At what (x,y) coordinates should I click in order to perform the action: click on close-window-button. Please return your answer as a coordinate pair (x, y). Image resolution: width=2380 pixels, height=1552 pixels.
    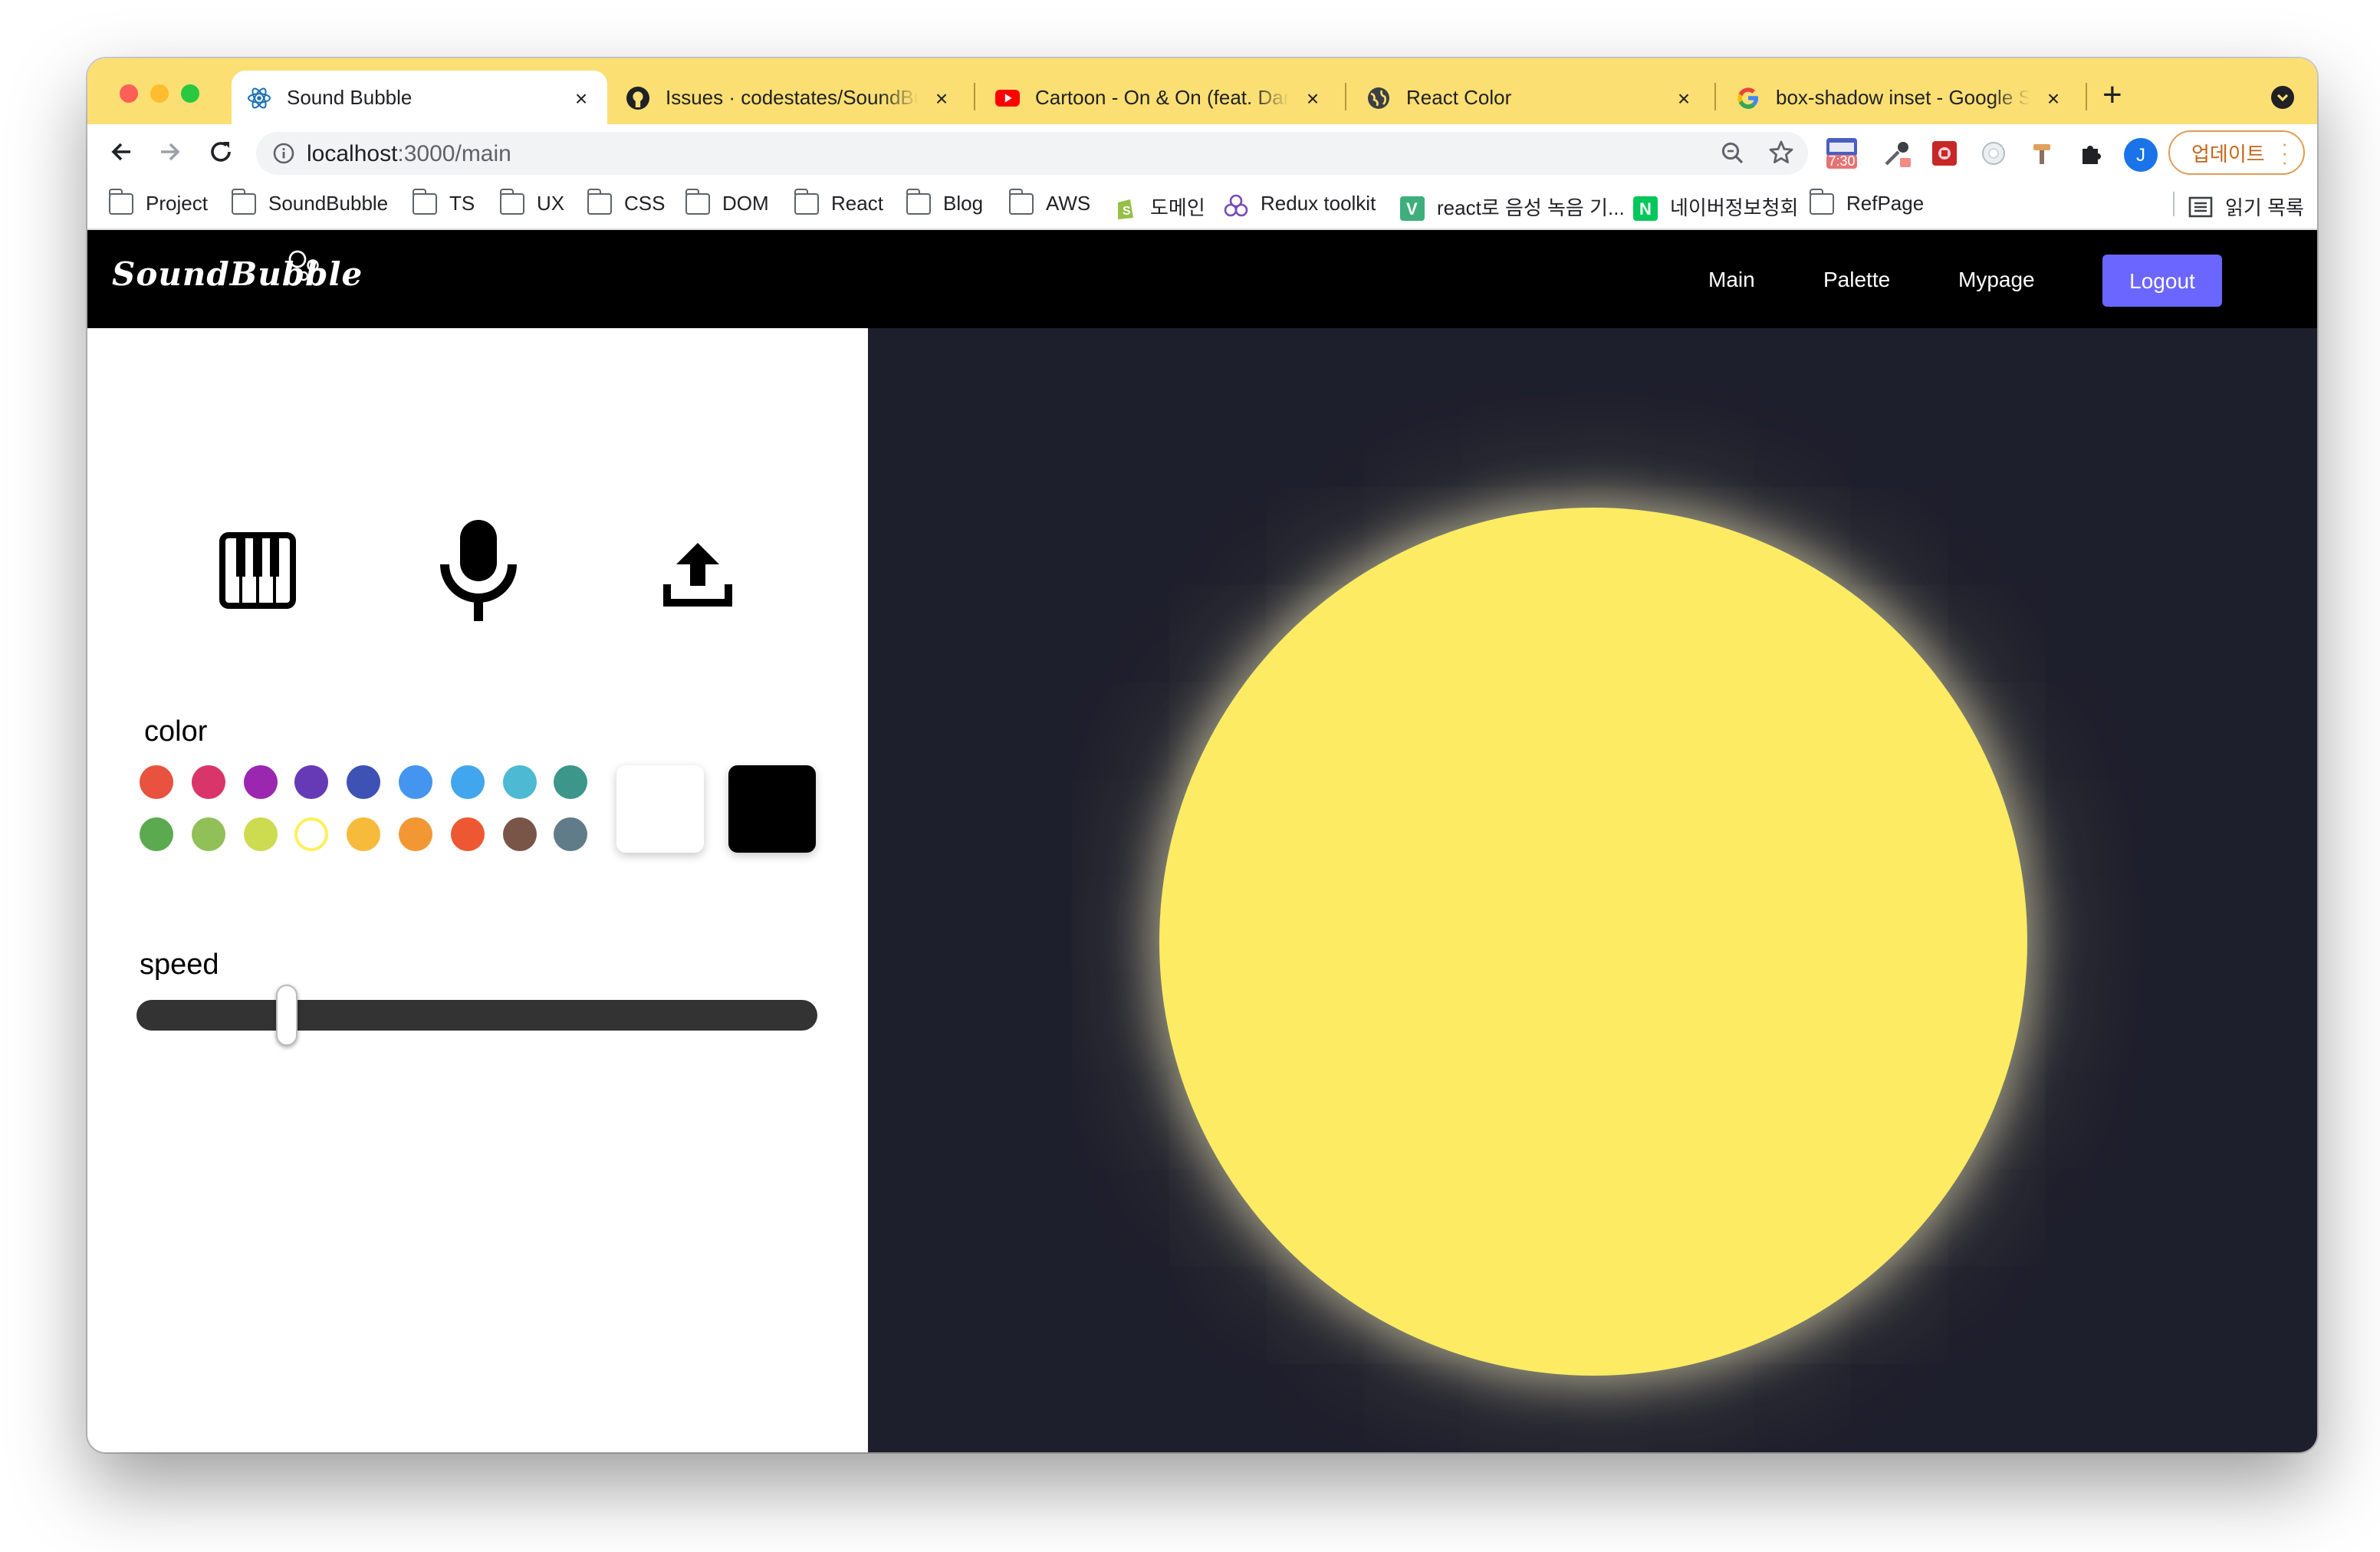
    Looking at the image, I should click on (129, 93).